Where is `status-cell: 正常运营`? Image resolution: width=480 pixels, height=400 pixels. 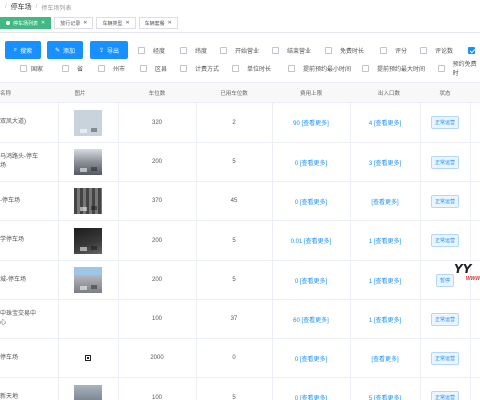
status-cell: 正常运营 is located at coordinates (445, 240).